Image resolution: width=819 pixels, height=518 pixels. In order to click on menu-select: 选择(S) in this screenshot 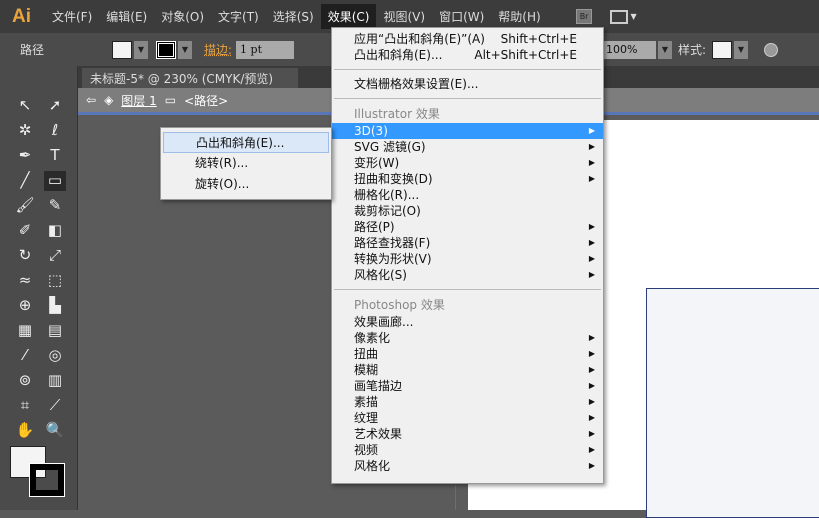, I will do `click(293, 16)`.